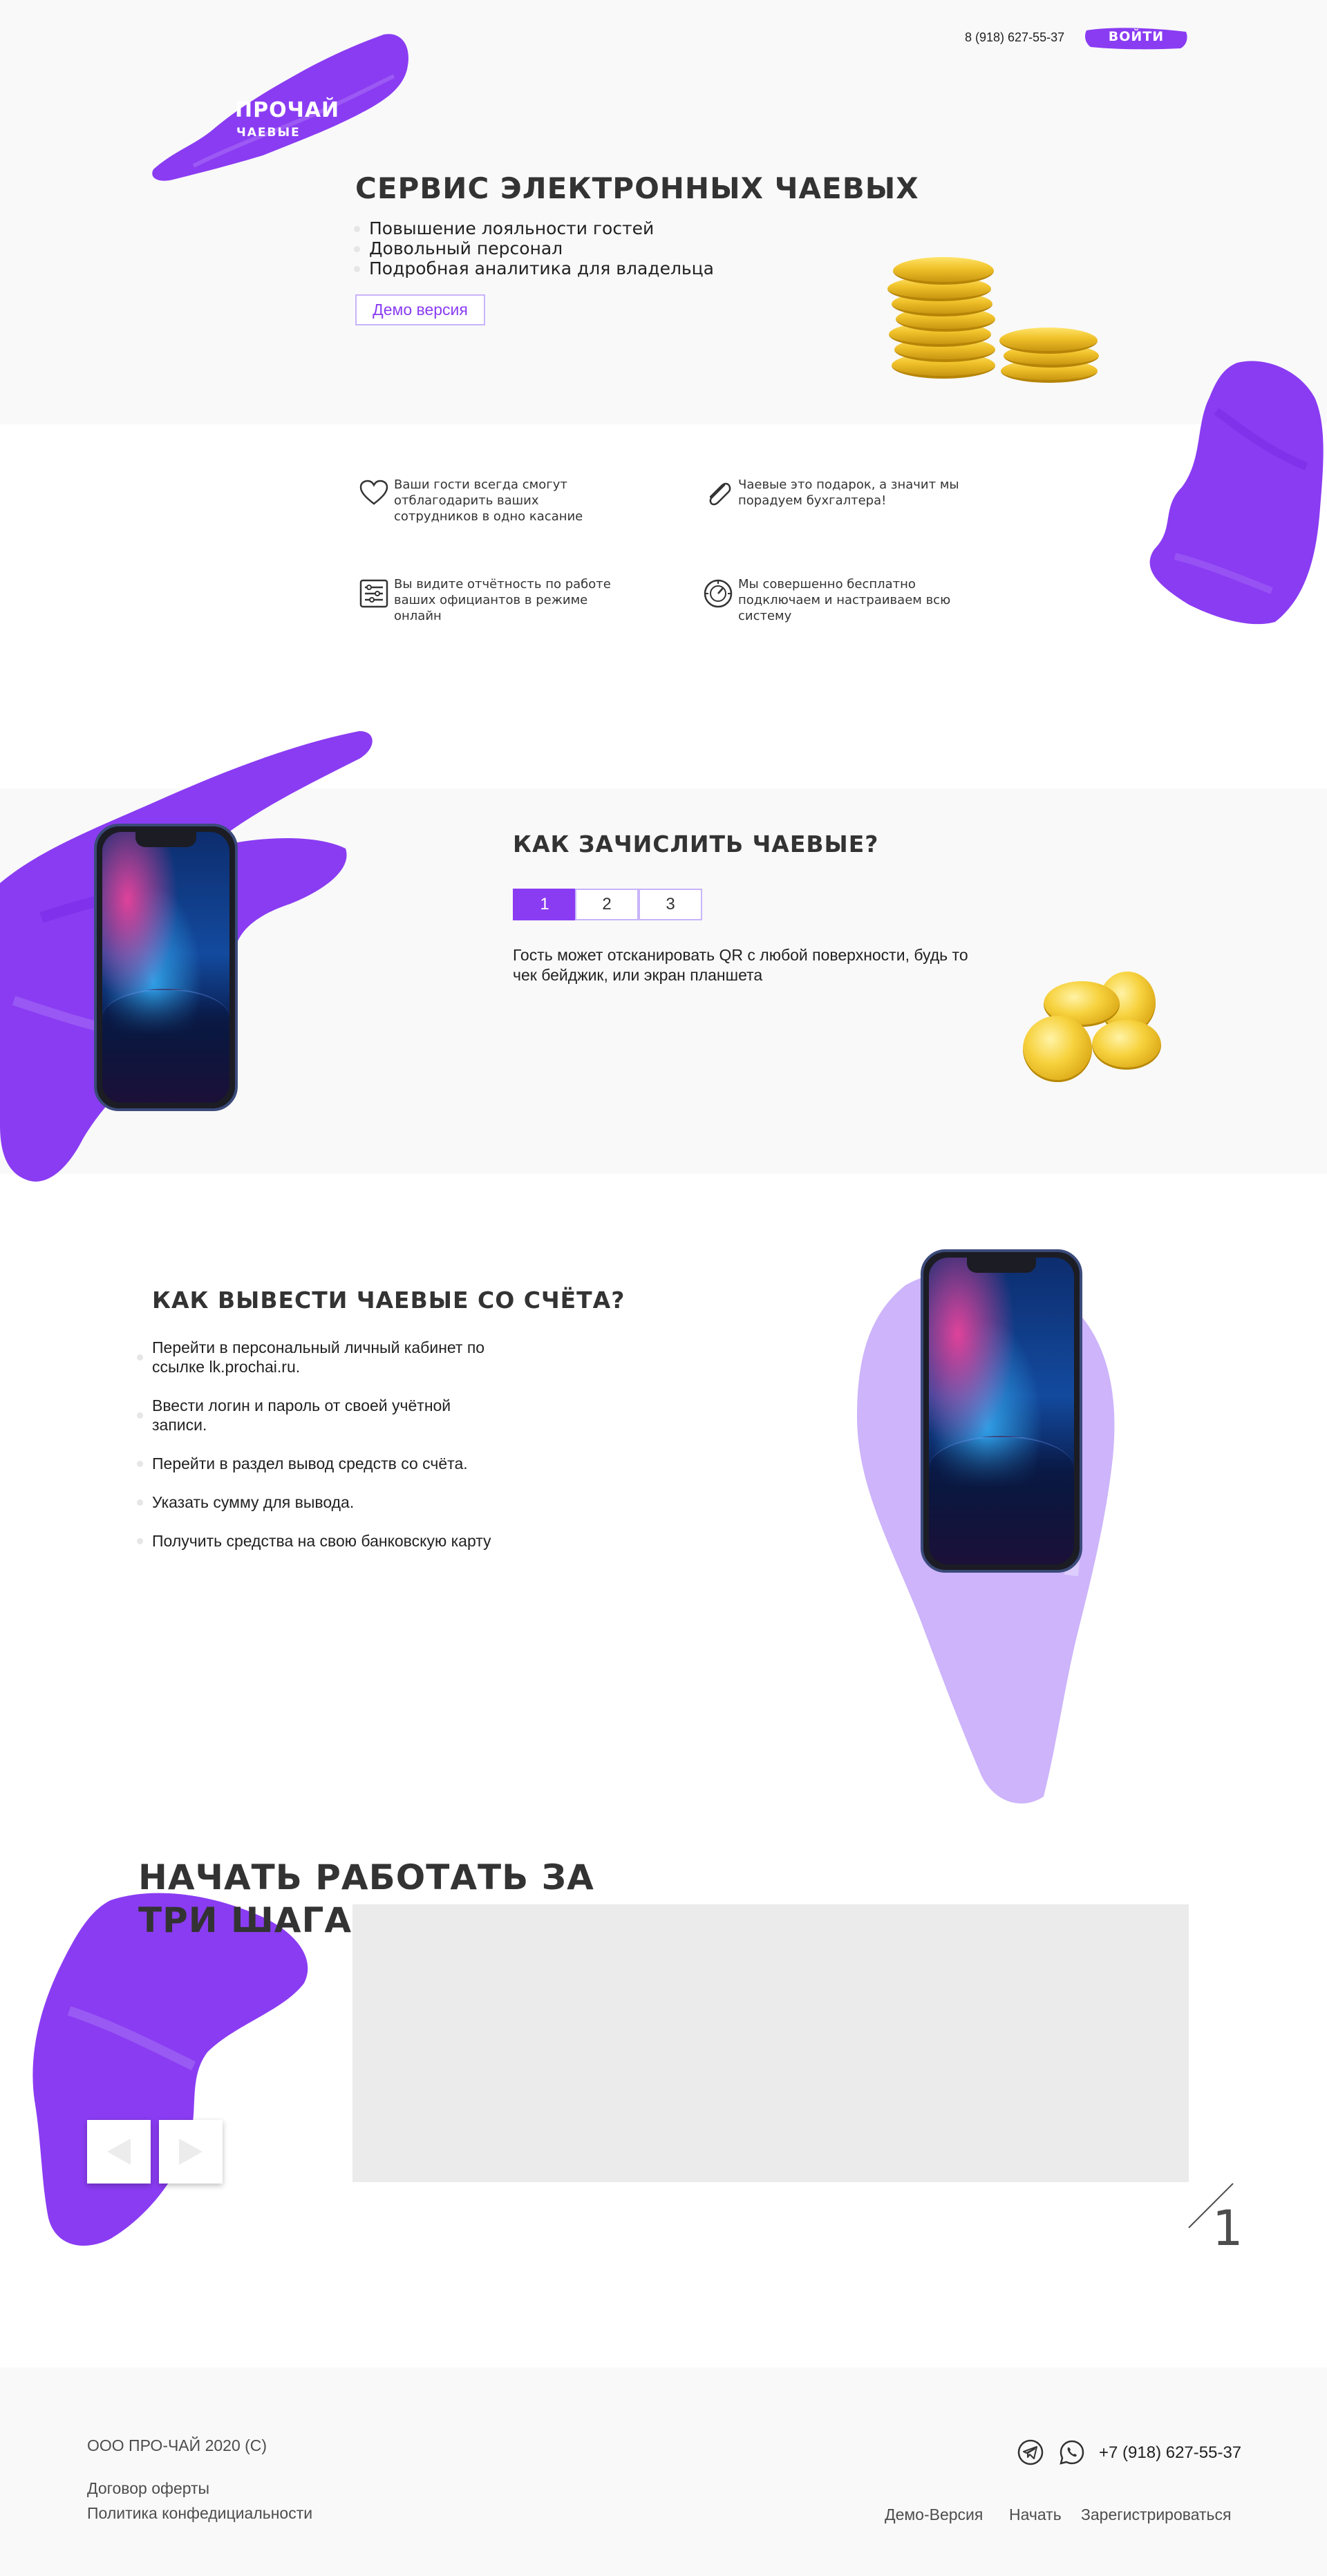 The width and height of the screenshot is (1327, 2576). Describe the element at coordinates (670, 904) in the screenshot. I see `step-tab-3: 3` at that location.